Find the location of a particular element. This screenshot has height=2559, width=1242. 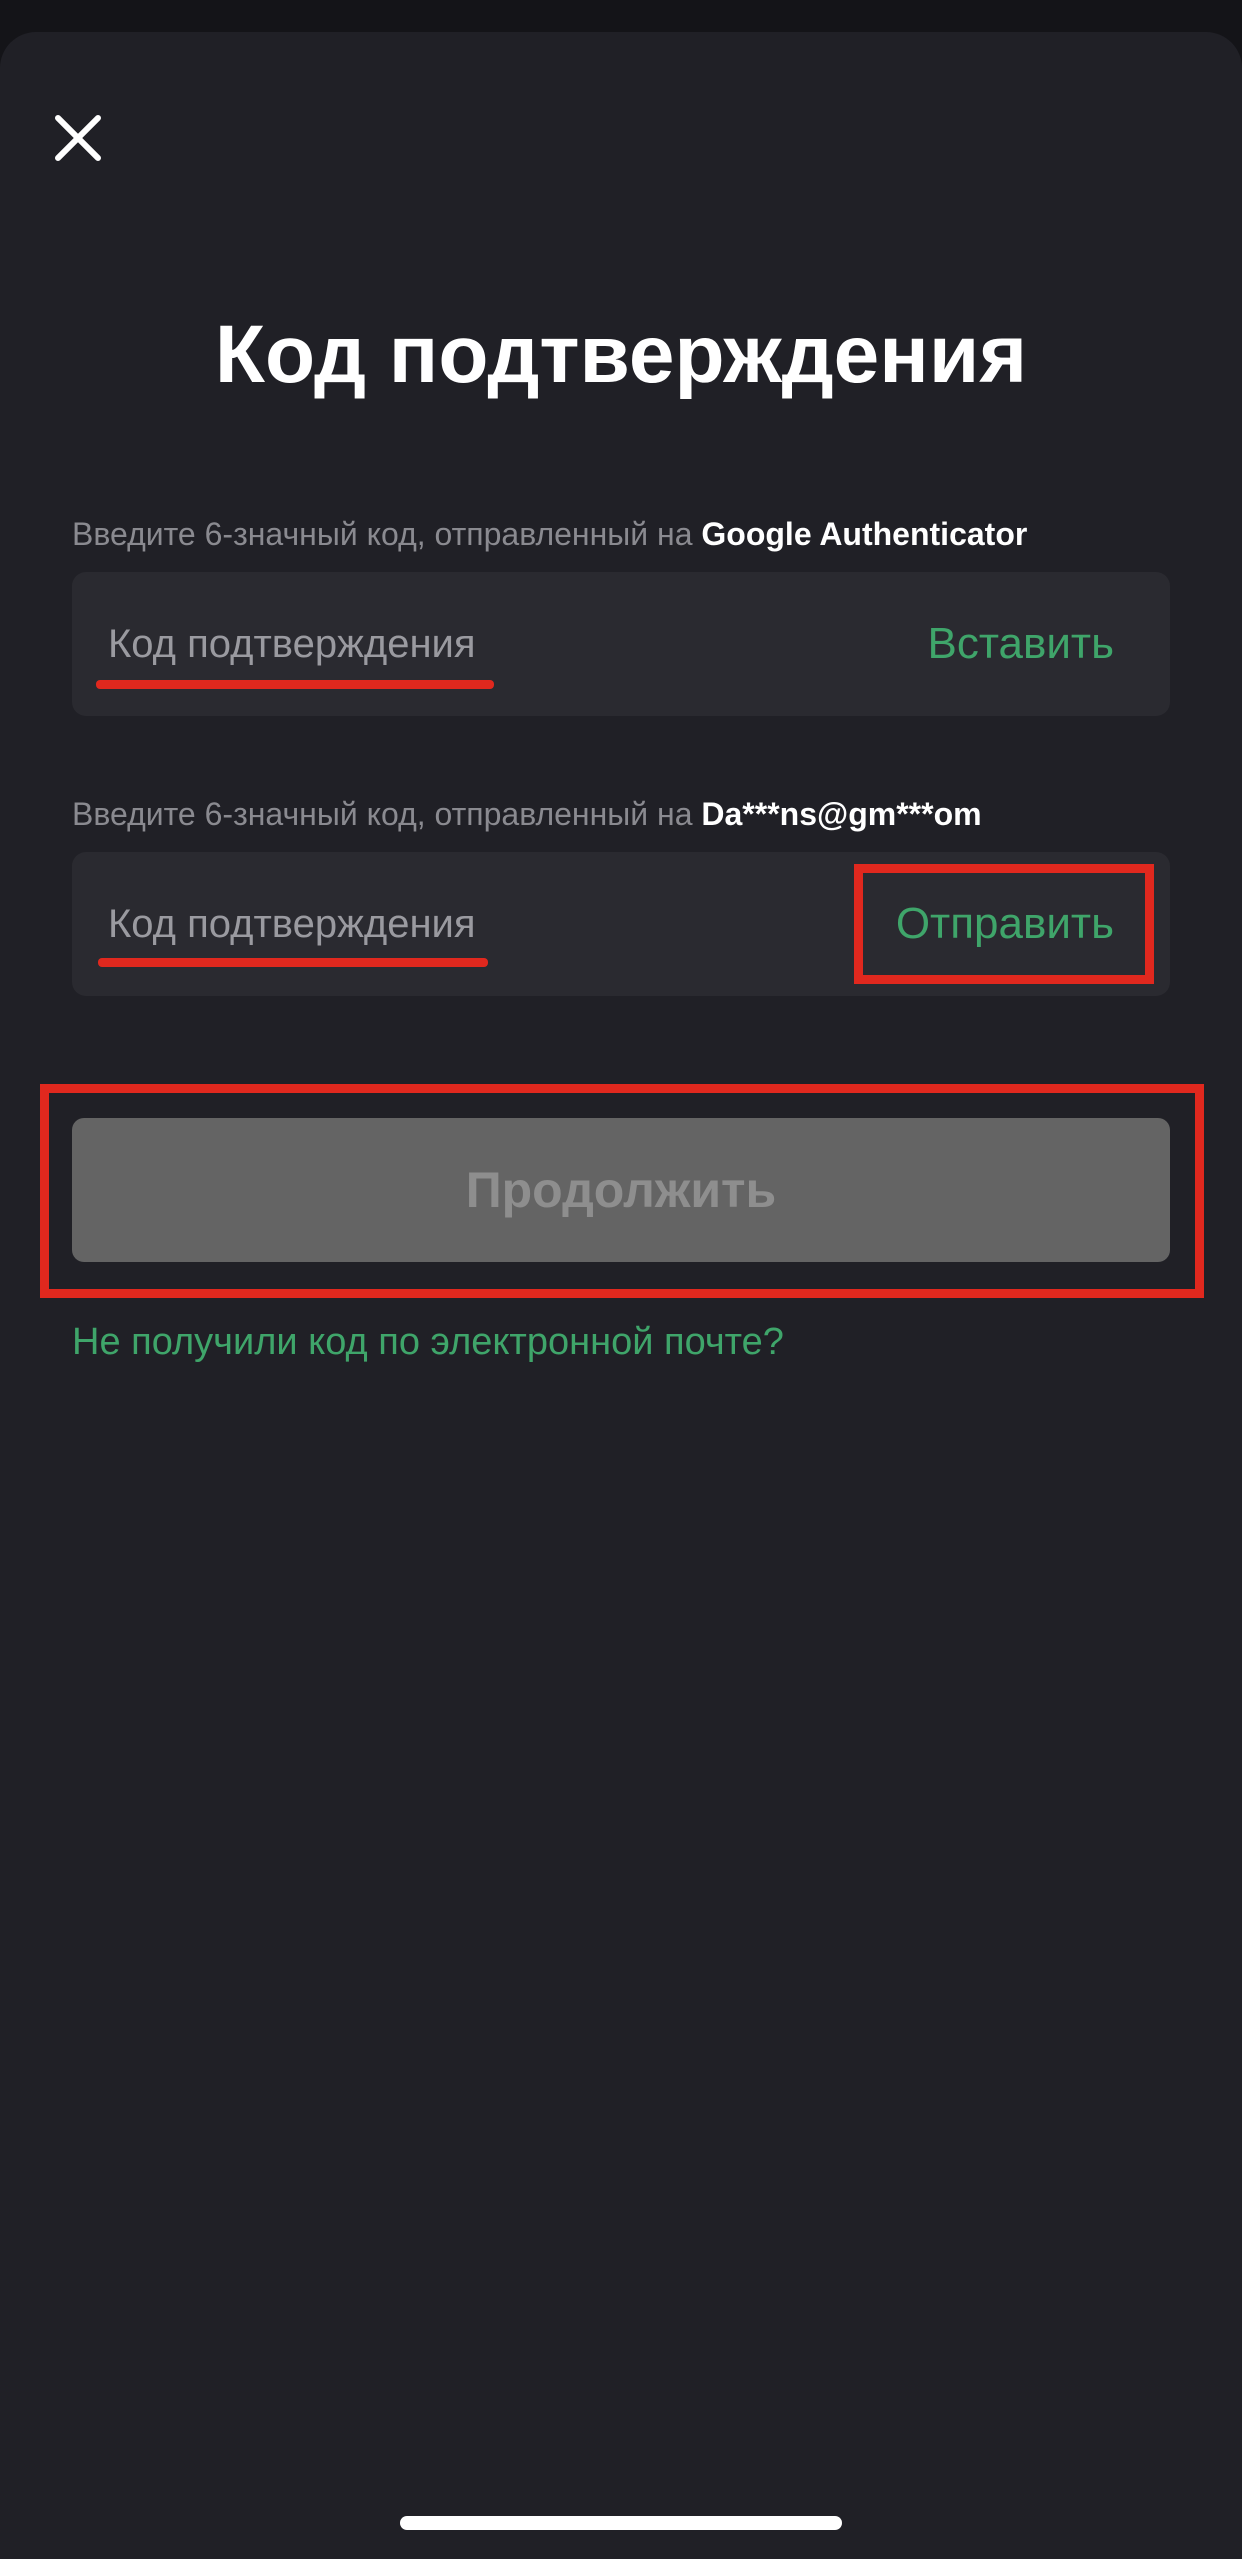

close-icon is located at coordinates (78, 138).